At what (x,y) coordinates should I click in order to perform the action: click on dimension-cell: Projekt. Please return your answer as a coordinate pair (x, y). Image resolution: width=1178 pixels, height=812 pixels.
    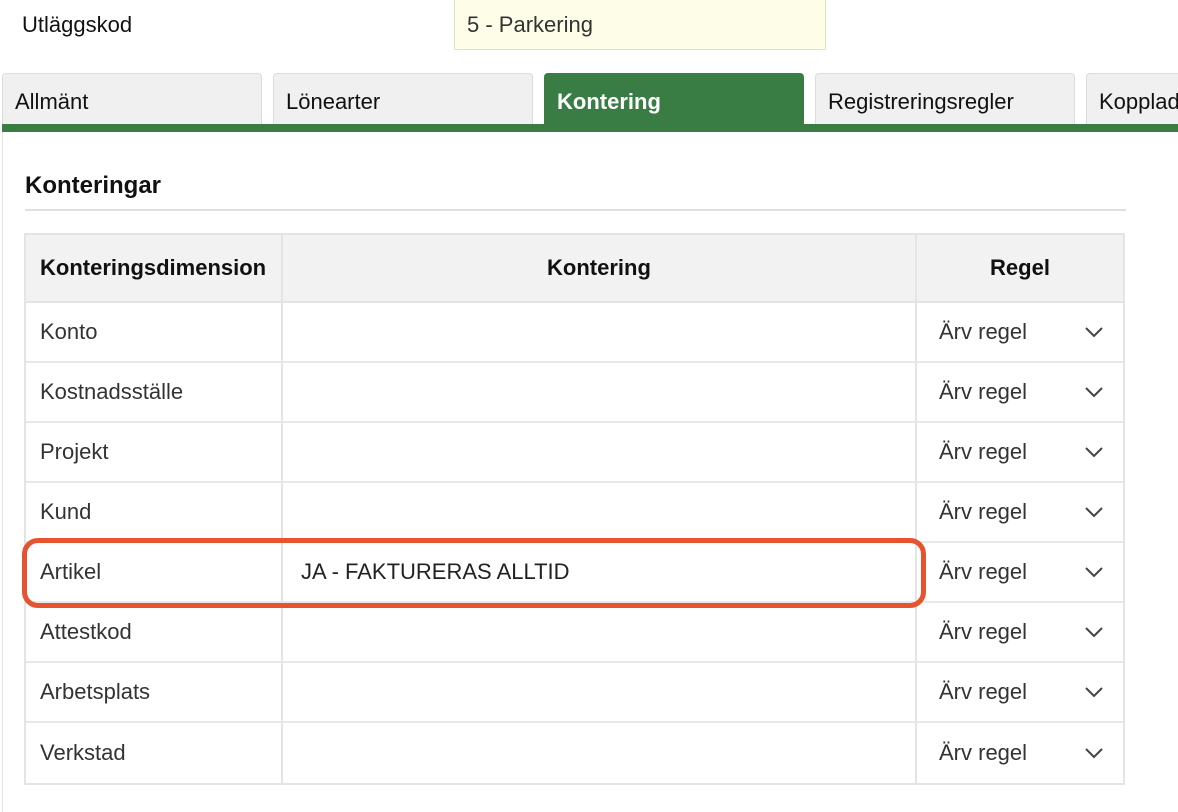
    Looking at the image, I should click on (154, 452).